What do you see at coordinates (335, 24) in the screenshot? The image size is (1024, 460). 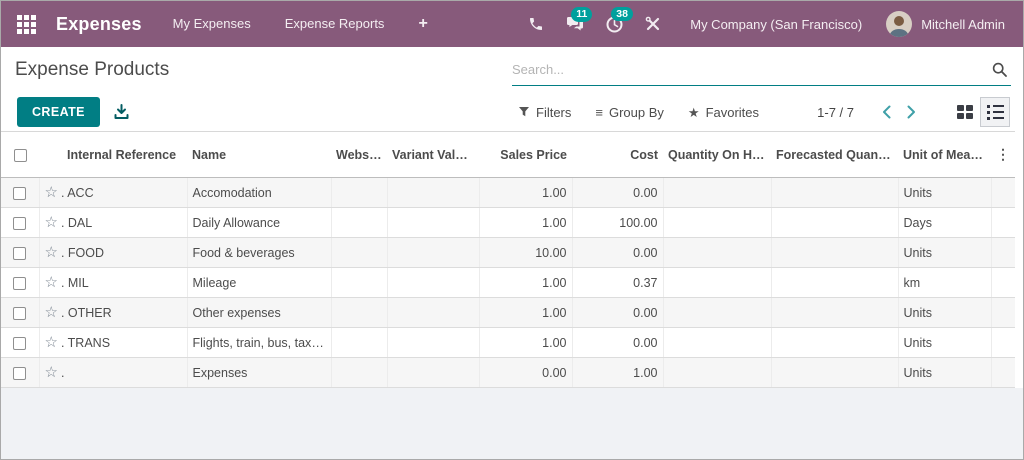 I see `menu-expense-reports: Expense Reports` at bounding box center [335, 24].